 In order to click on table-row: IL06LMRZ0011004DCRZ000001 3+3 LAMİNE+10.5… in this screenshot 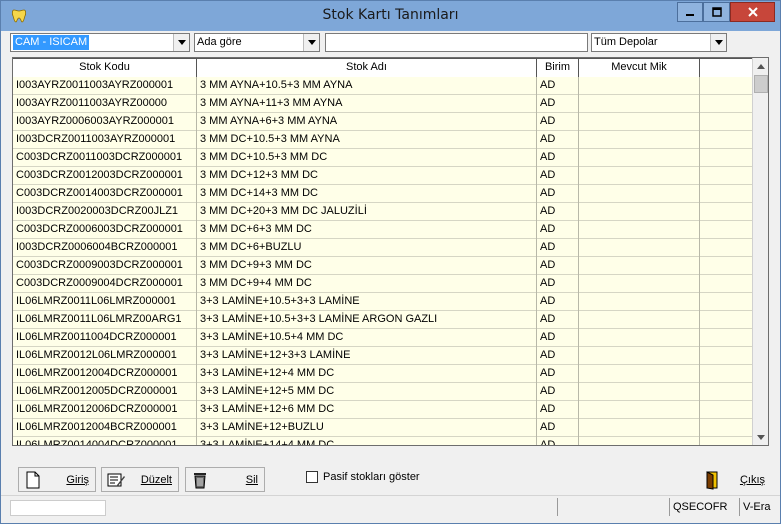, I will do `click(383, 338)`.